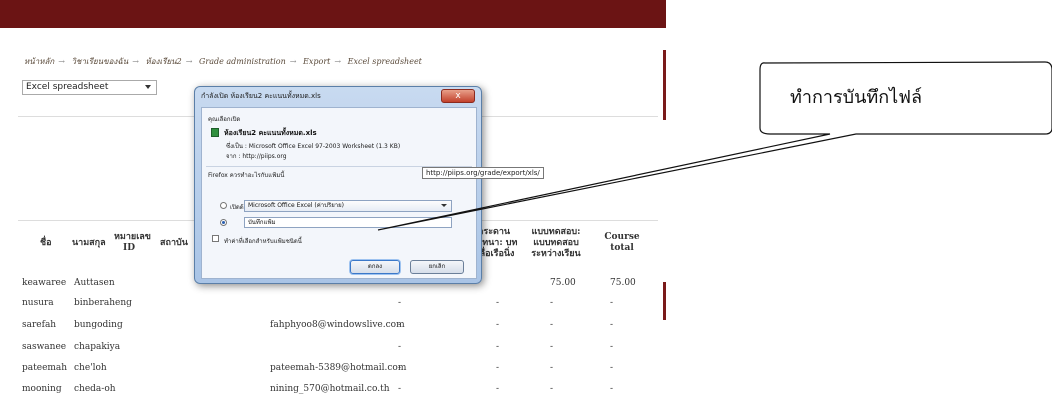 This screenshot has height=407, width=1052. Describe the element at coordinates (856, 97) in the screenshot. I see `callout-text: ทำการบันทึกไฟล์` at that location.